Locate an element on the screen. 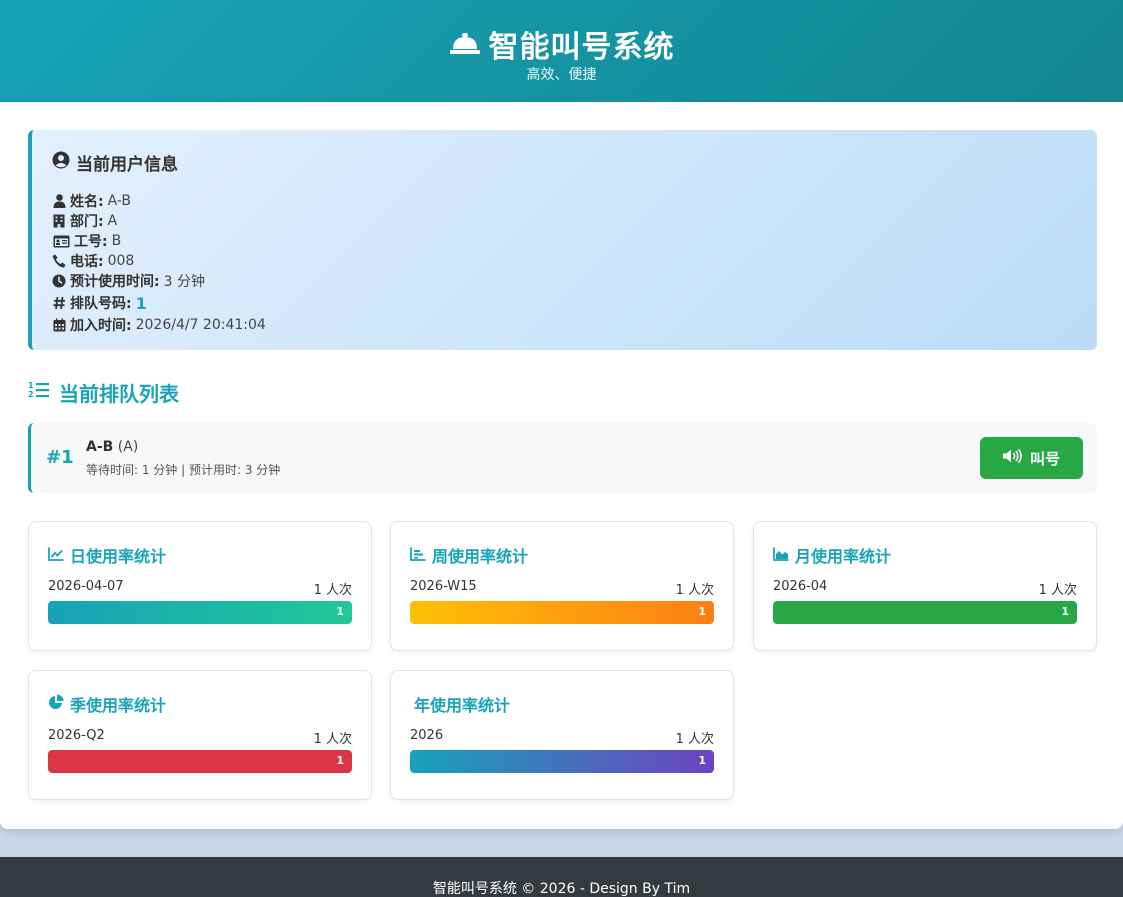 The image size is (1123, 897). info-value: A-B is located at coordinates (119, 201).